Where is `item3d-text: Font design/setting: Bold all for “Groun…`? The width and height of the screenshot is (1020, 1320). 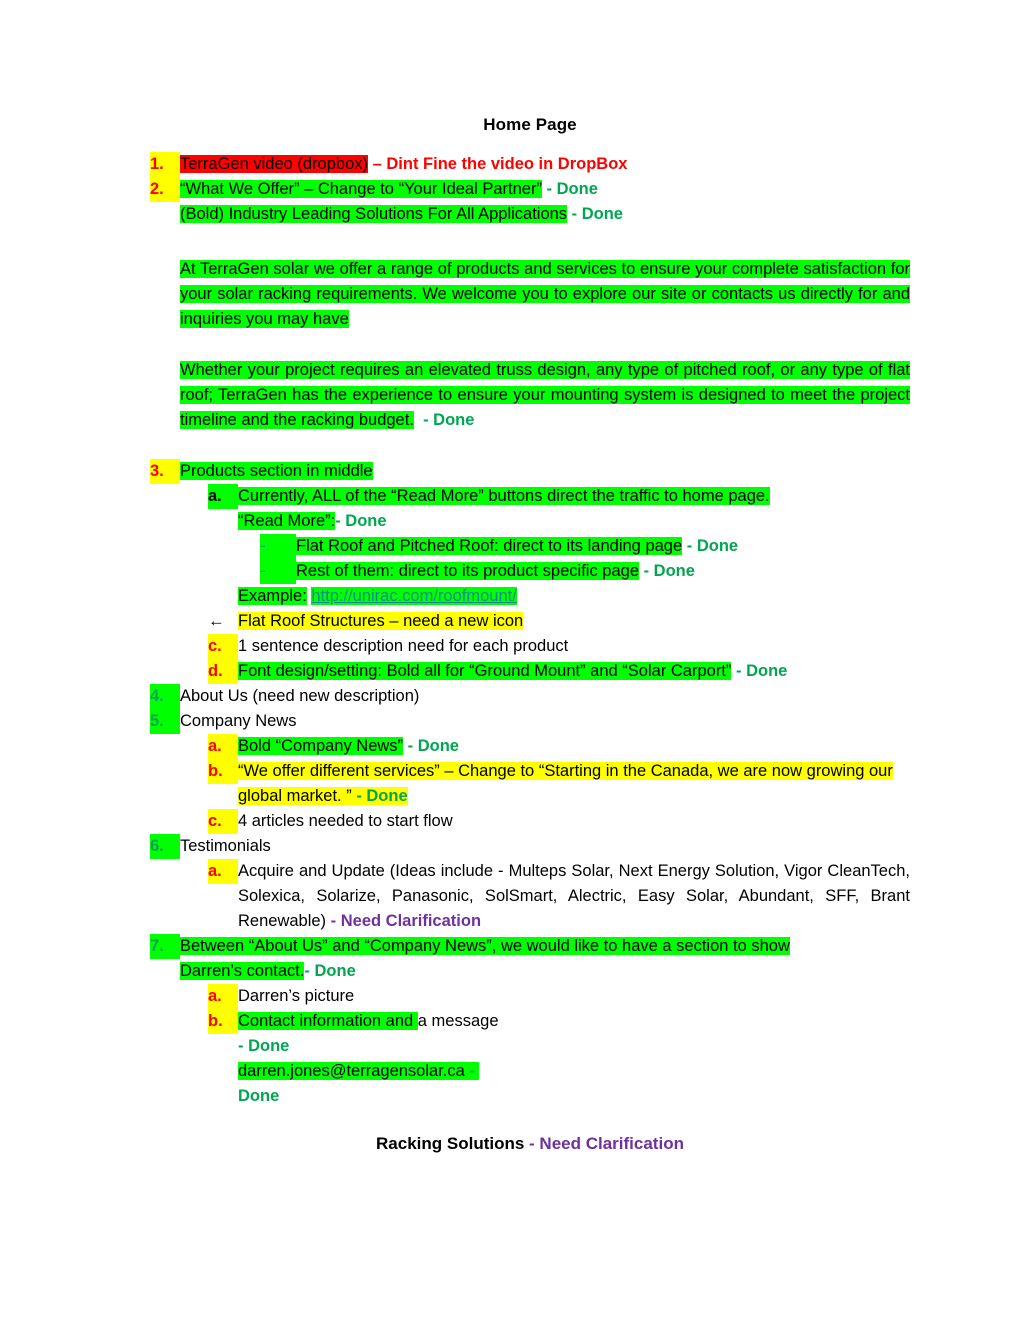
item3d-text: Font design/setting: Bold all for “Groun… is located at coordinates (485, 671).